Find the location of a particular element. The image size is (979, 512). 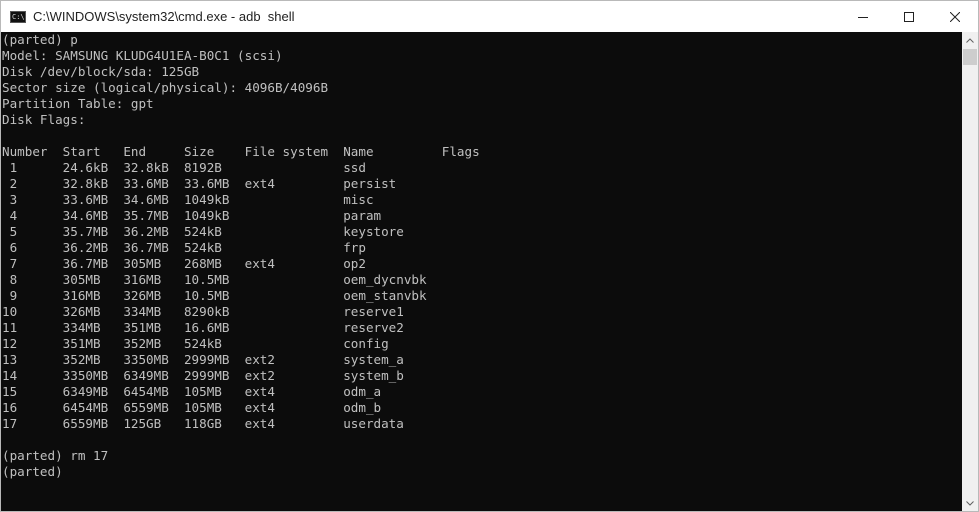

scroll-up-button is located at coordinates (970, 40).